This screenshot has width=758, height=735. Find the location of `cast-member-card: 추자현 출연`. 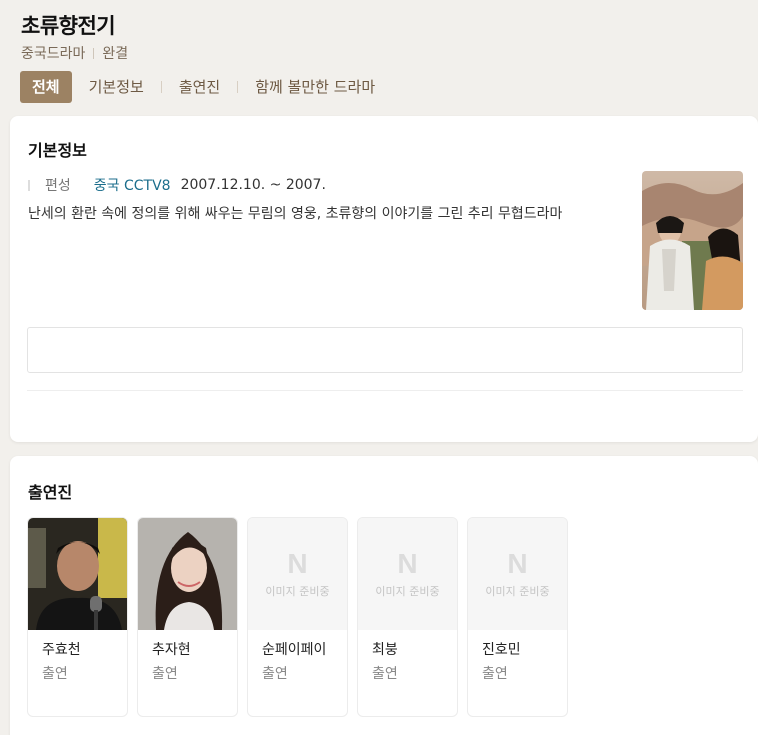

cast-member-card: 추자현 출연 is located at coordinates (187, 617).